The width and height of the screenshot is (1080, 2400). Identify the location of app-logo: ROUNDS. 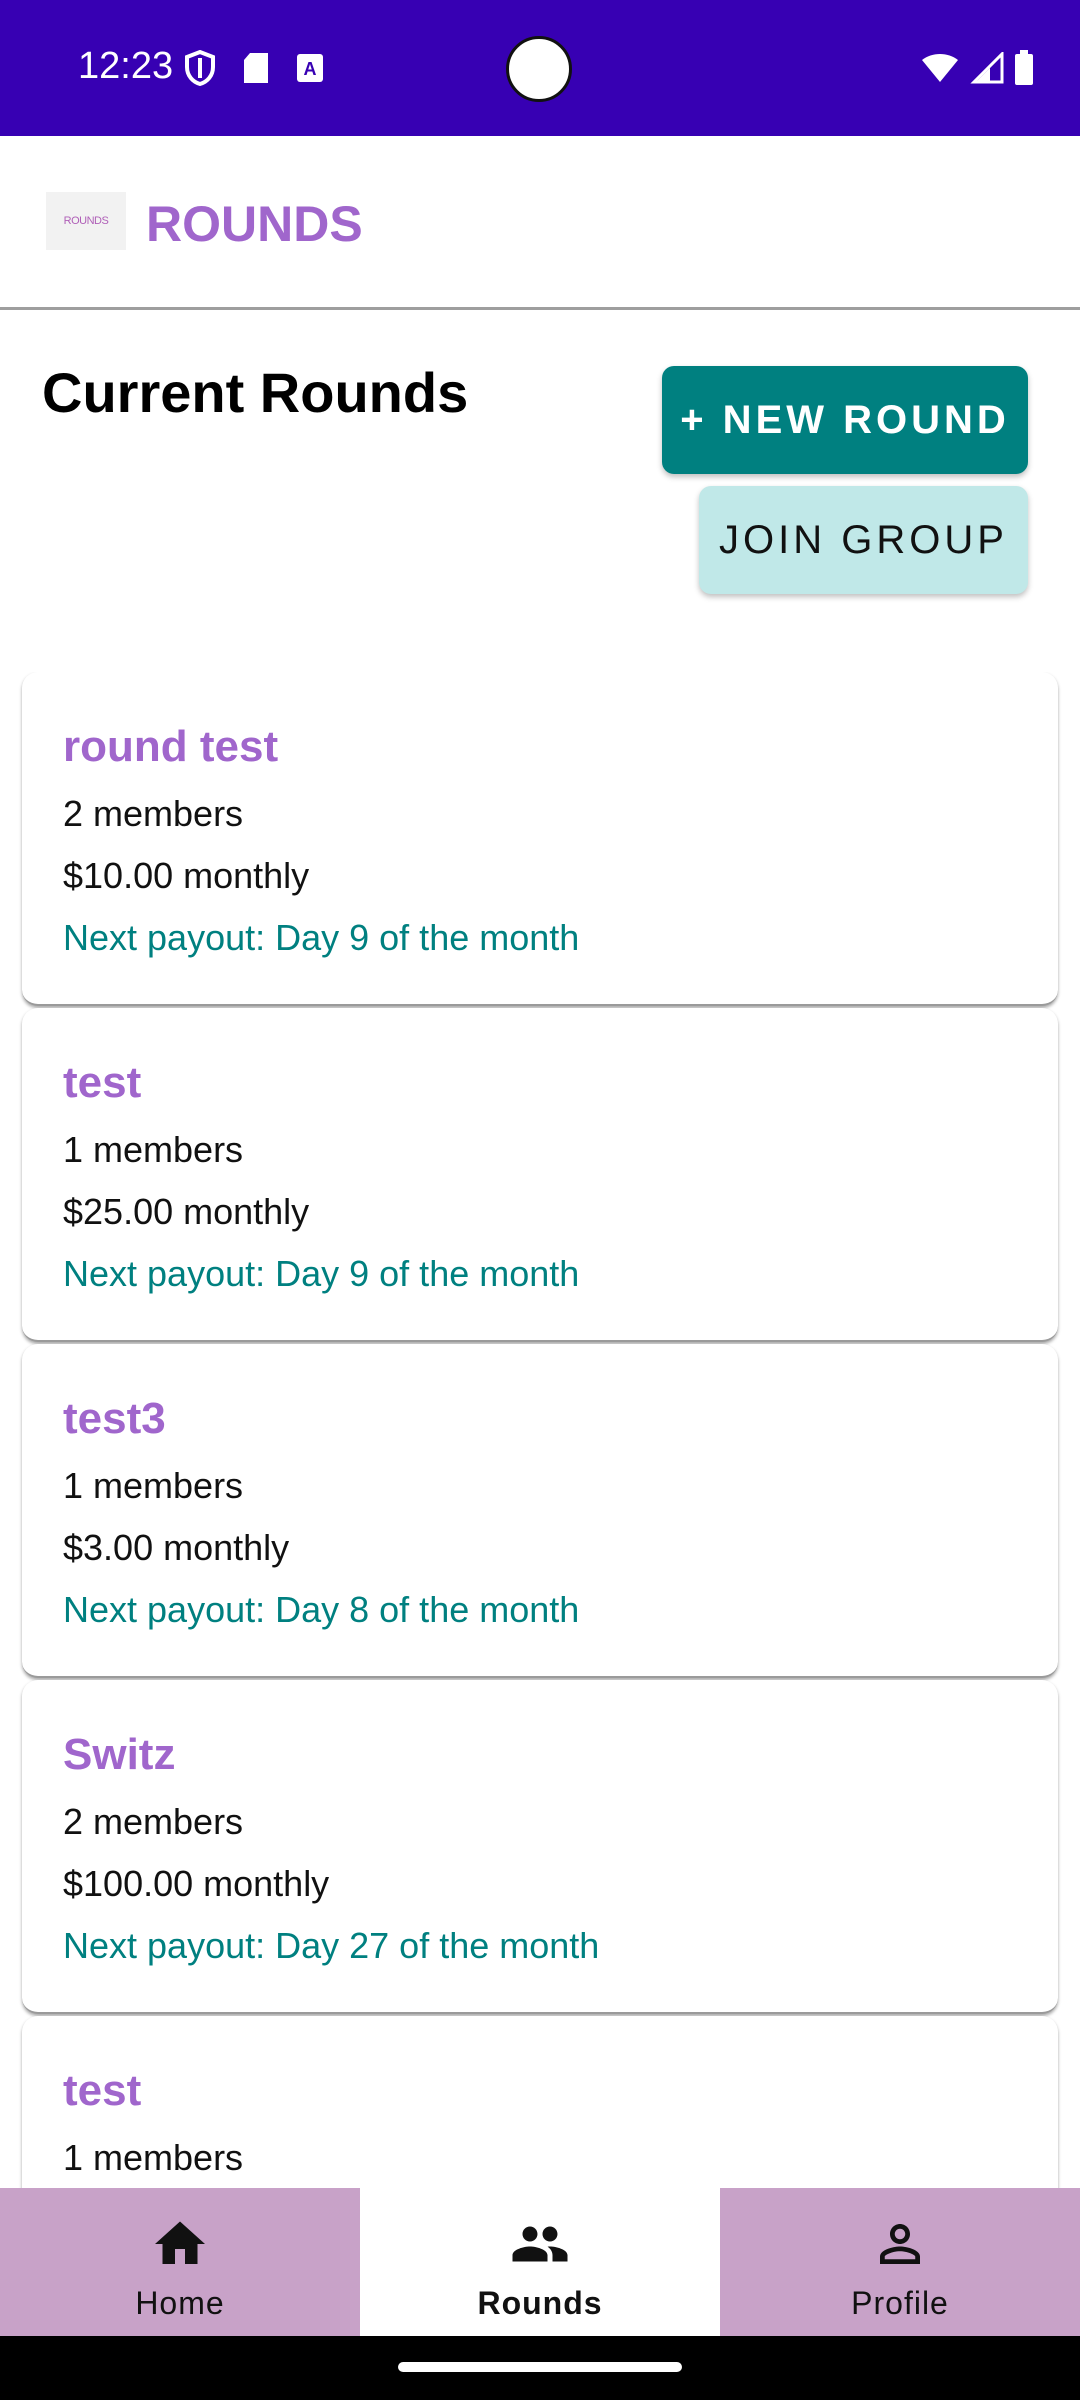
(86, 221).